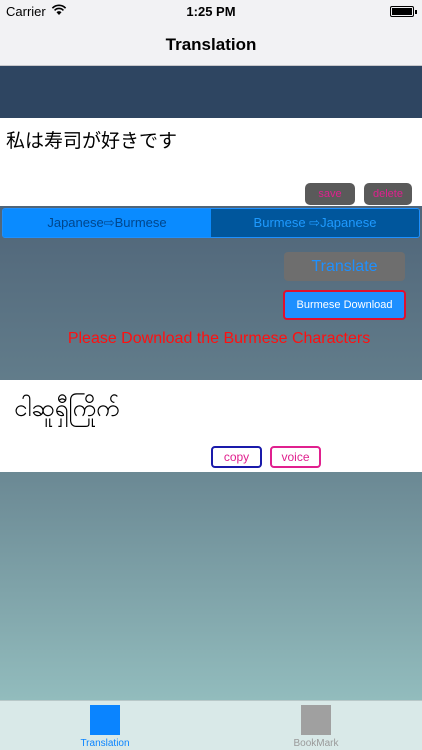 Image resolution: width=422 pixels, height=750 pixels. What do you see at coordinates (344, 266) in the screenshot?
I see `translate-button: Translate` at bounding box center [344, 266].